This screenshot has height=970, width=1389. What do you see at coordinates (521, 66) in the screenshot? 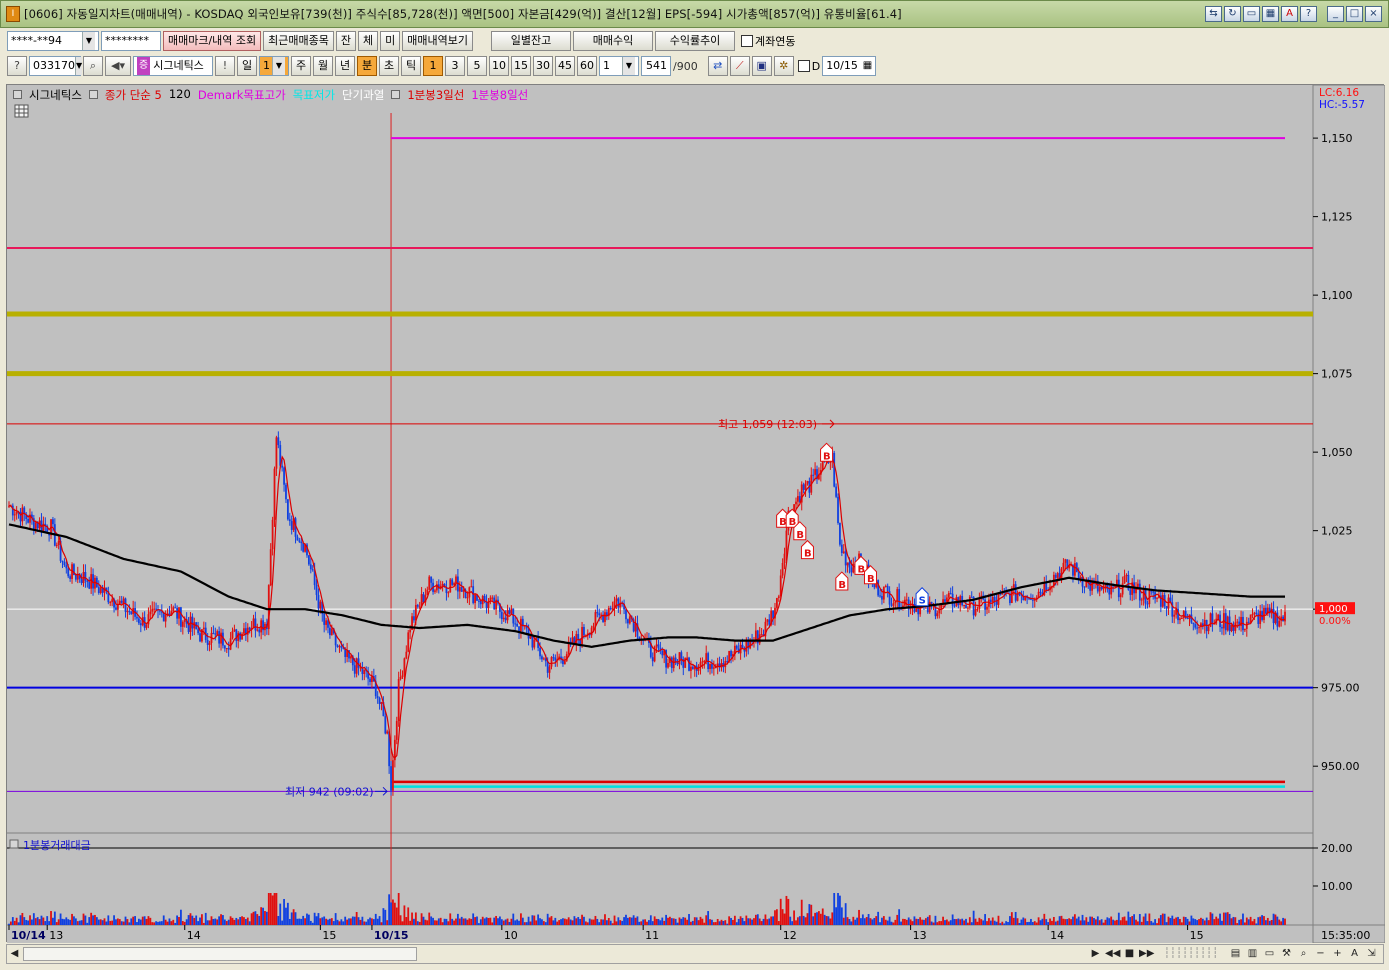
I see `minute-15-button: 15` at bounding box center [521, 66].